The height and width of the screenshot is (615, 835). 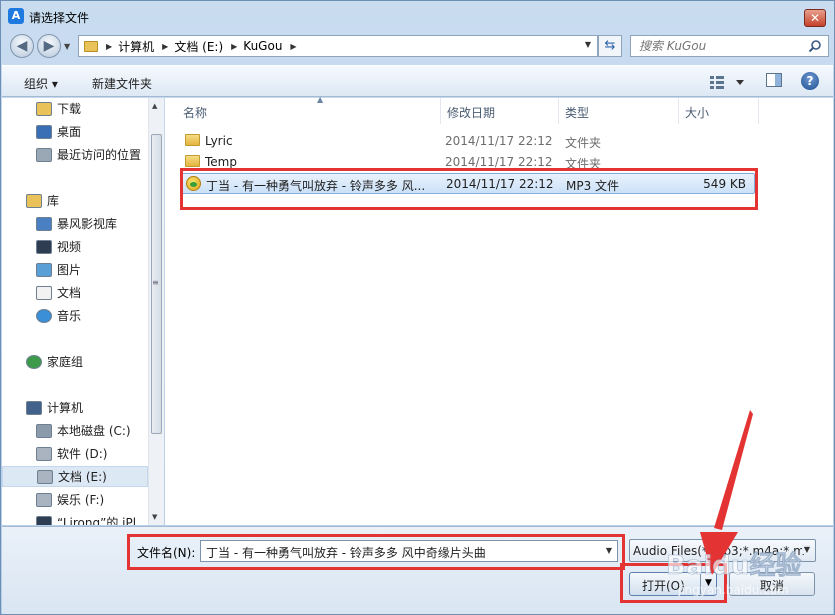 I want to click on nav-item: 音乐, so click(x=75, y=315).